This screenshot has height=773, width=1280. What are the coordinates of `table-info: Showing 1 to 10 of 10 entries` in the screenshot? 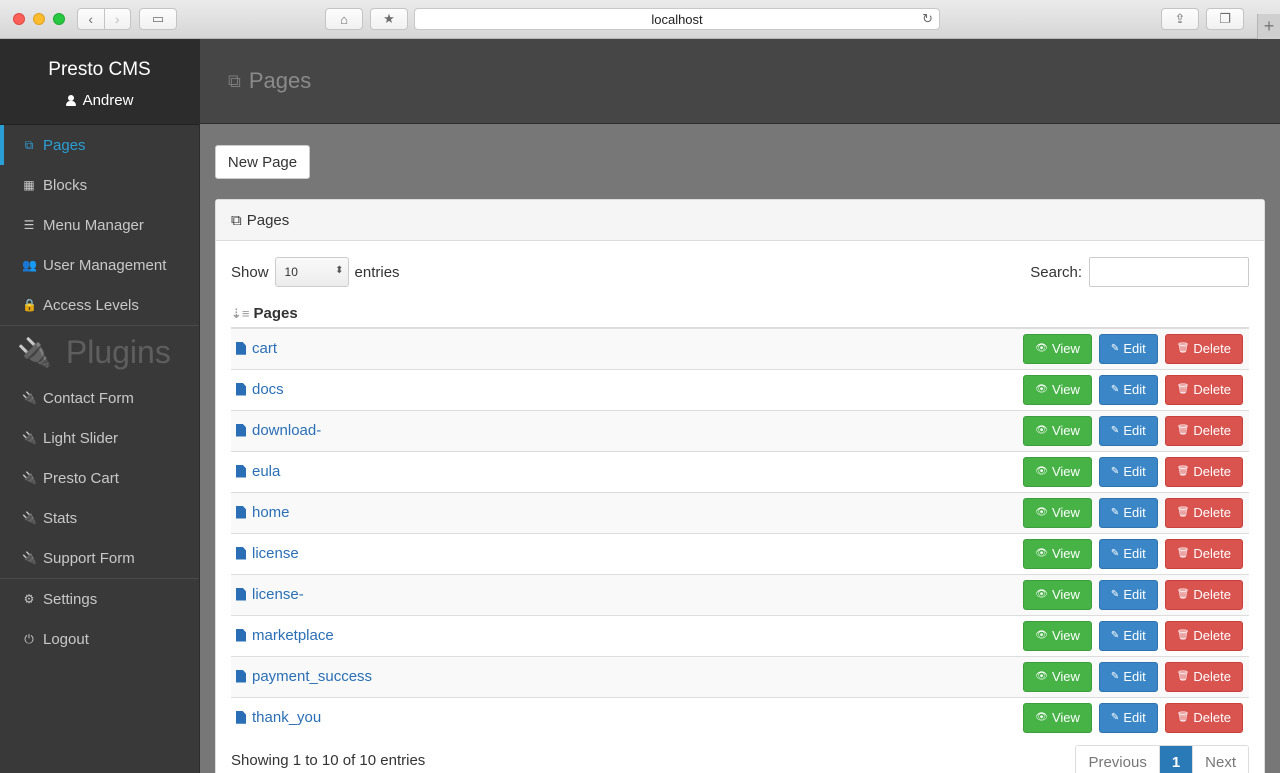 It's located at (328, 760).